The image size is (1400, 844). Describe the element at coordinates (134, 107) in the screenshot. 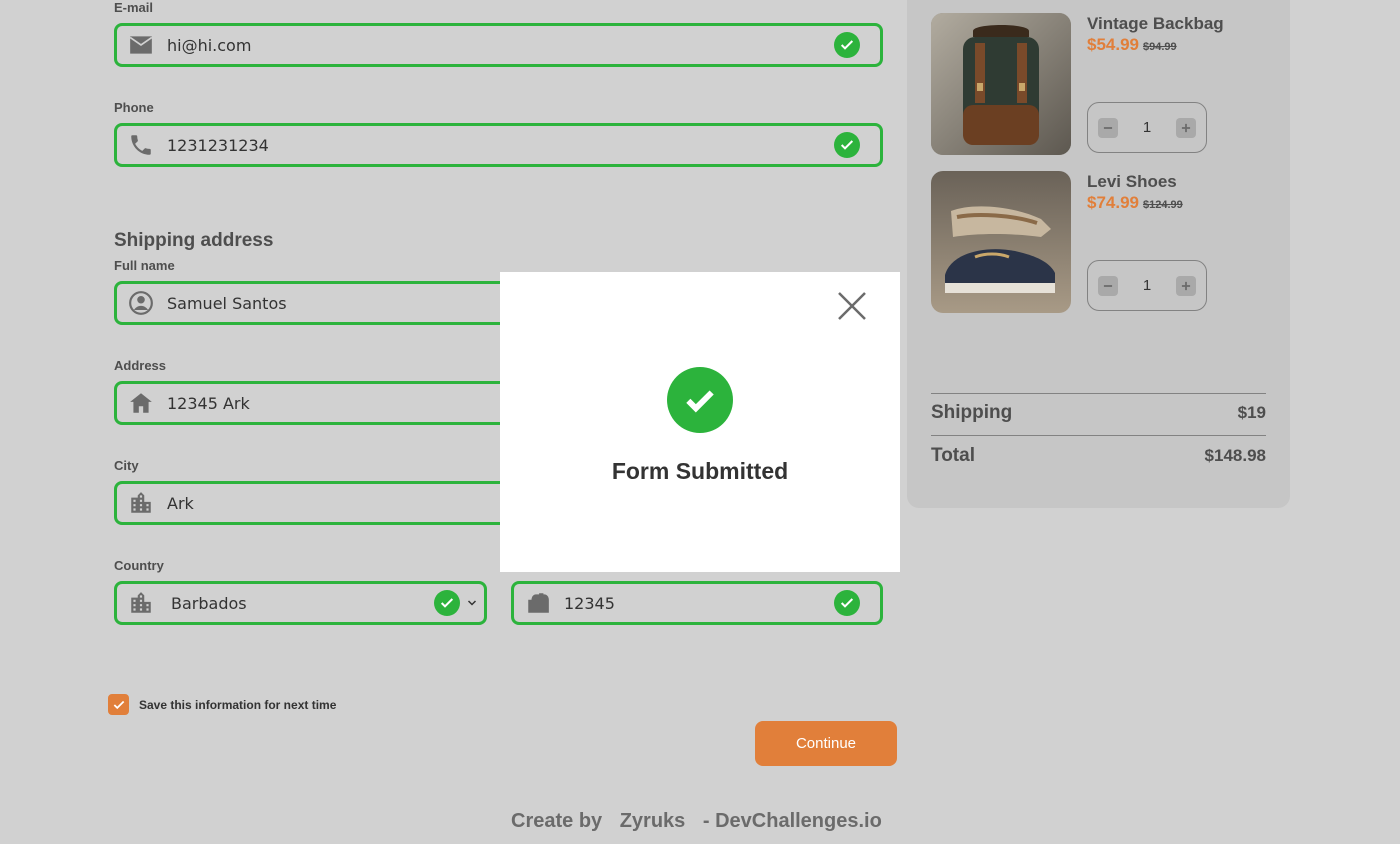

I see `phone-label: Phone` at that location.